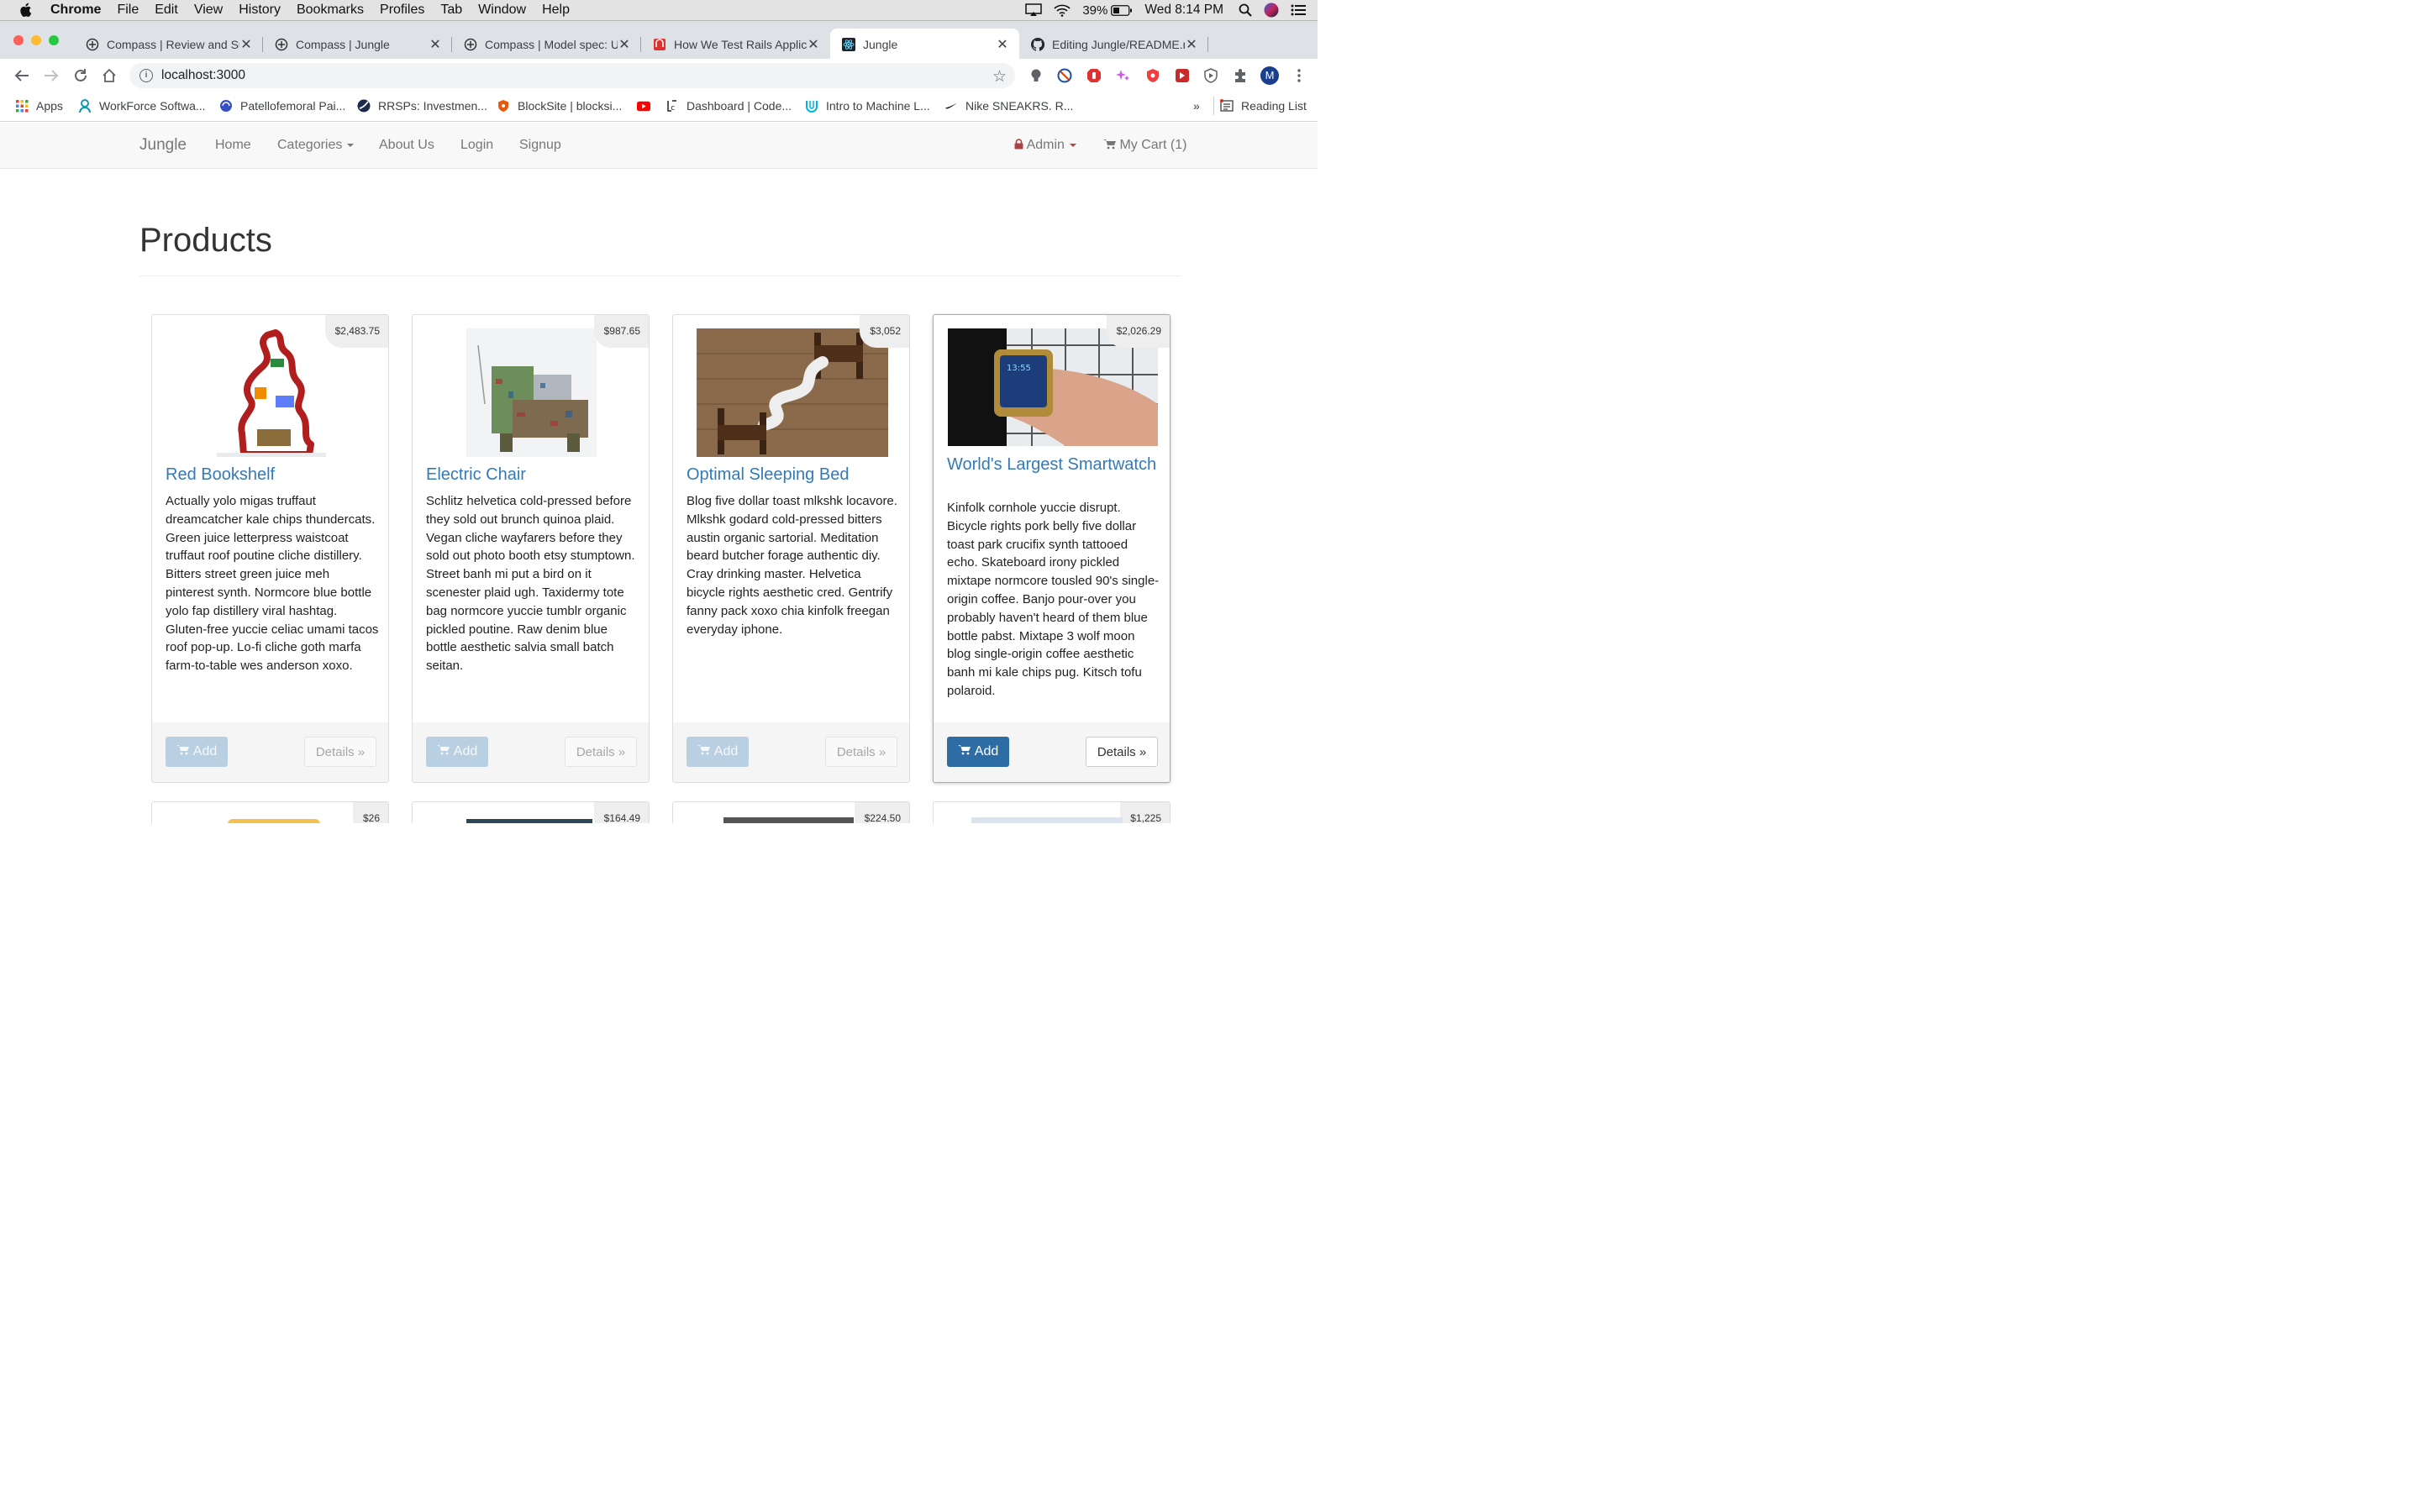  Describe the element at coordinates (881, 812) in the screenshot. I see `price-badge: $224.50` at that location.